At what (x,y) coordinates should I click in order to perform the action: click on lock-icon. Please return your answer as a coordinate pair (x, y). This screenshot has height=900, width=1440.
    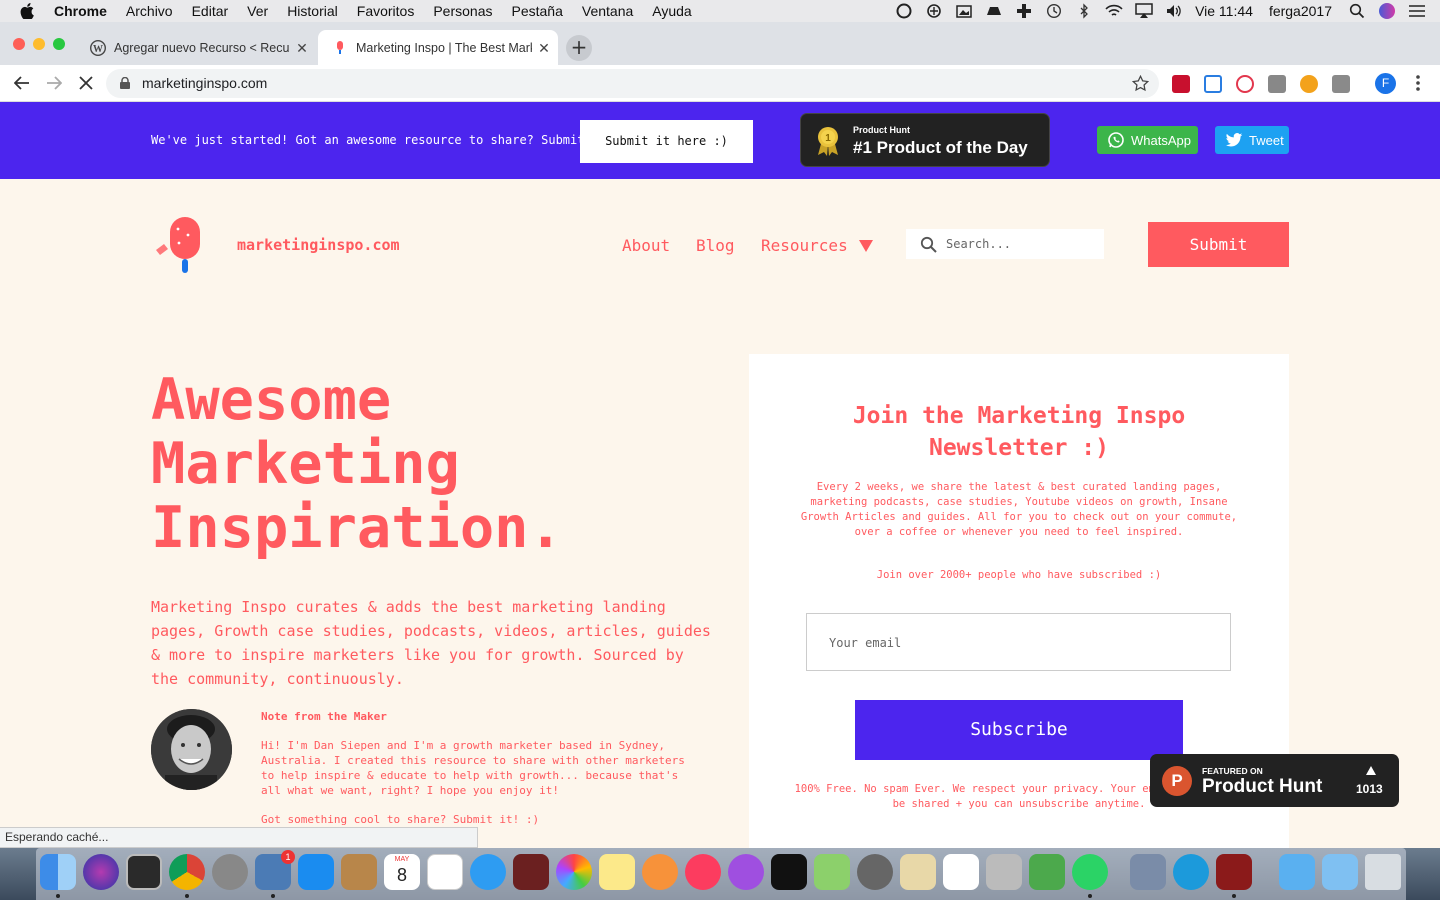
    Looking at the image, I should click on (125, 83).